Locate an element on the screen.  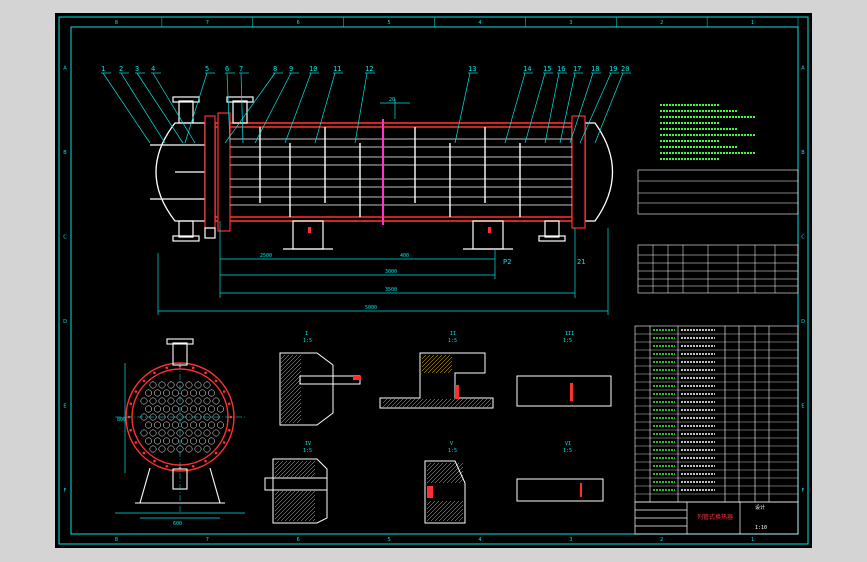
section-mark: II is located at coordinates (453, 334).